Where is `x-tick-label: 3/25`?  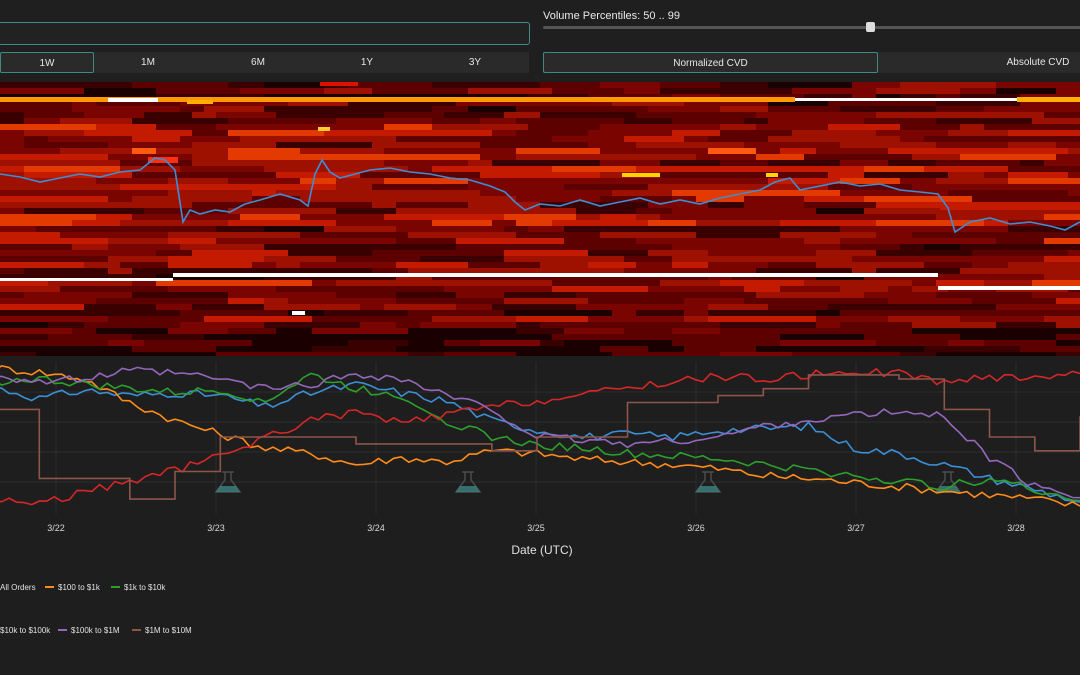 x-tick-label: 3/25 is located at coordinates (536, 528).